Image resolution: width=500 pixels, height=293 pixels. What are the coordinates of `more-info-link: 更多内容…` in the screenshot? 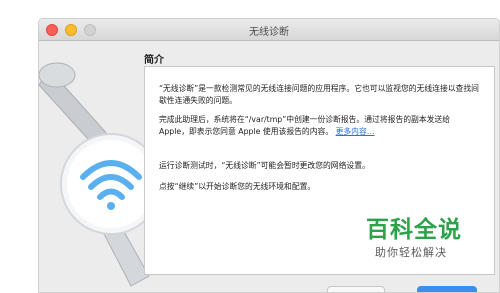 It's located at (355, 131).